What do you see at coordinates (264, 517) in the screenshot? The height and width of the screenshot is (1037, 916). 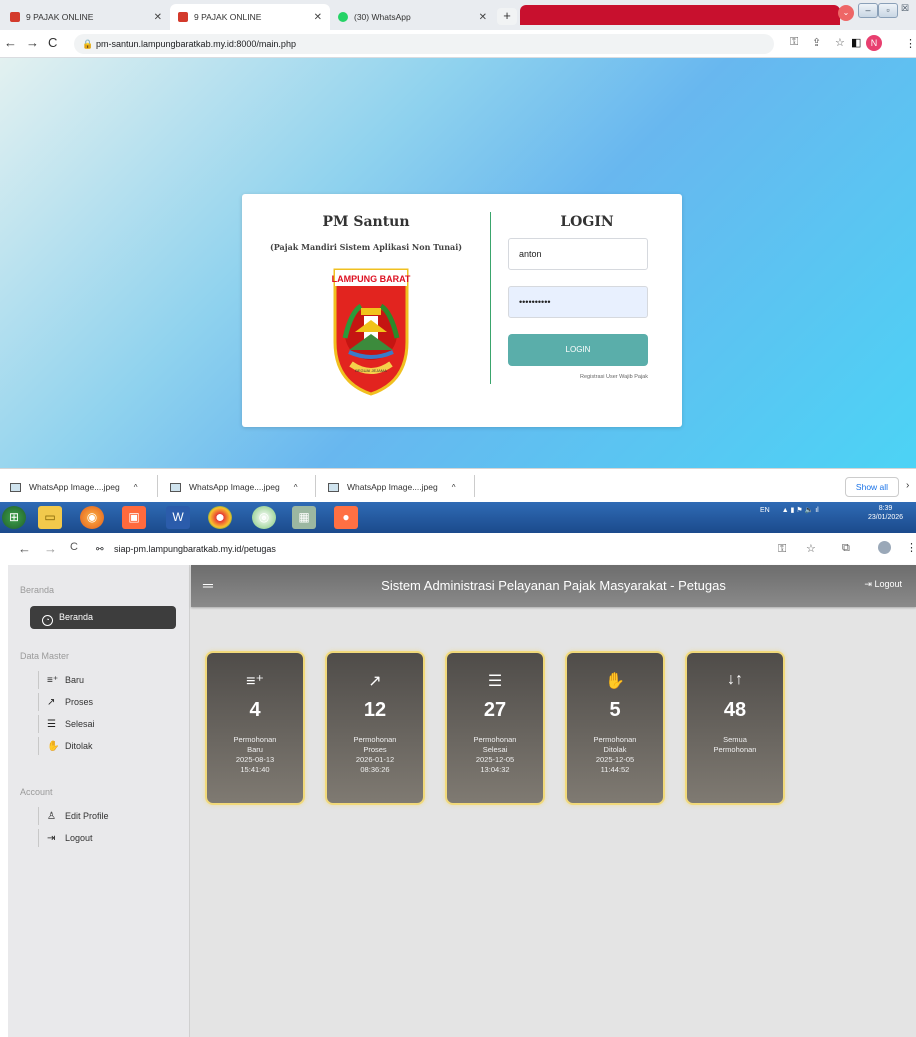 I see `app-icon: ◎` at bounding box center [264, 517].